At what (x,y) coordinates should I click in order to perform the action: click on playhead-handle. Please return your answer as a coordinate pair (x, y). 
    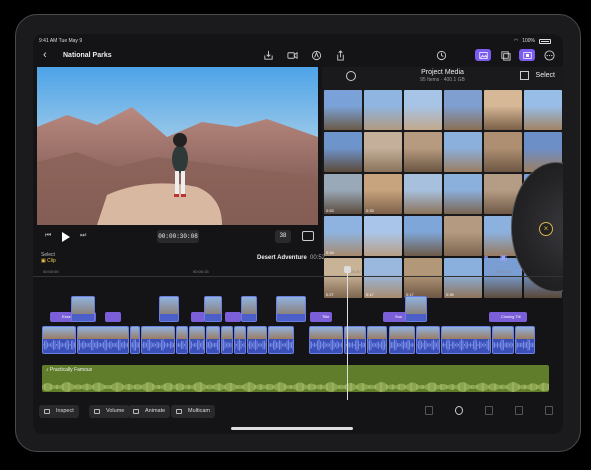
    Looking at the image, I should click on (347, 269).